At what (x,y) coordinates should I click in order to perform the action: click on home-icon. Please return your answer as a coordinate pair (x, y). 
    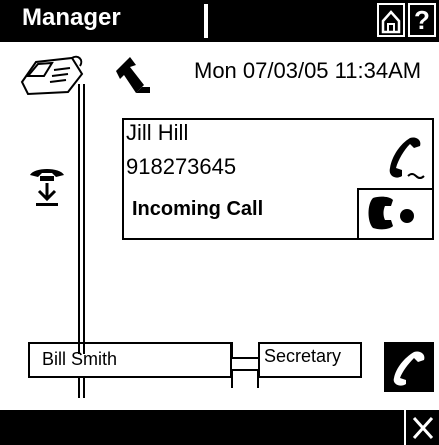
    Looking at the image, I should click on (391, 22).